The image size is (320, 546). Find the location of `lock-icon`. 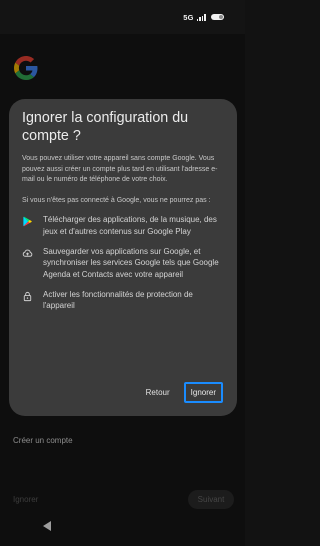

lock-icon is located at coordinates (27, 296).